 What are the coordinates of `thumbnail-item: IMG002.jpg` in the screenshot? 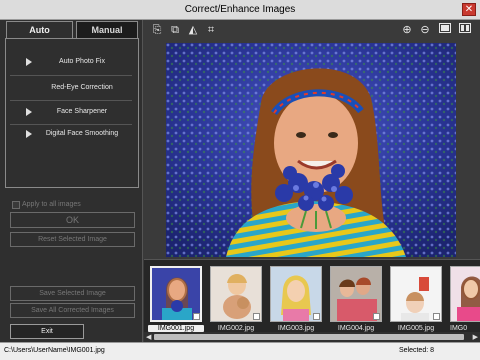 It's located at (236, 299).